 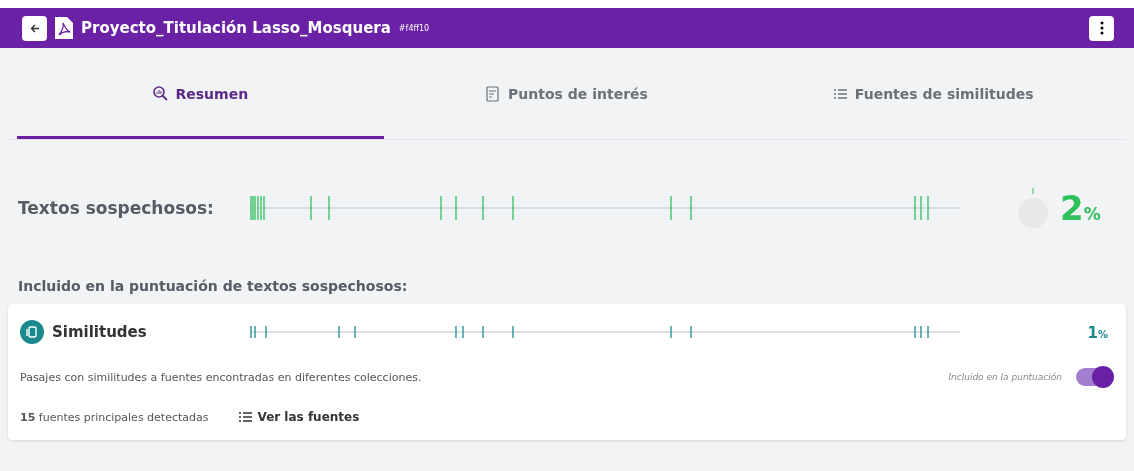 I want to click on suspicious-texts-label: Textos sospechosos:, so click(x=116, y=208).